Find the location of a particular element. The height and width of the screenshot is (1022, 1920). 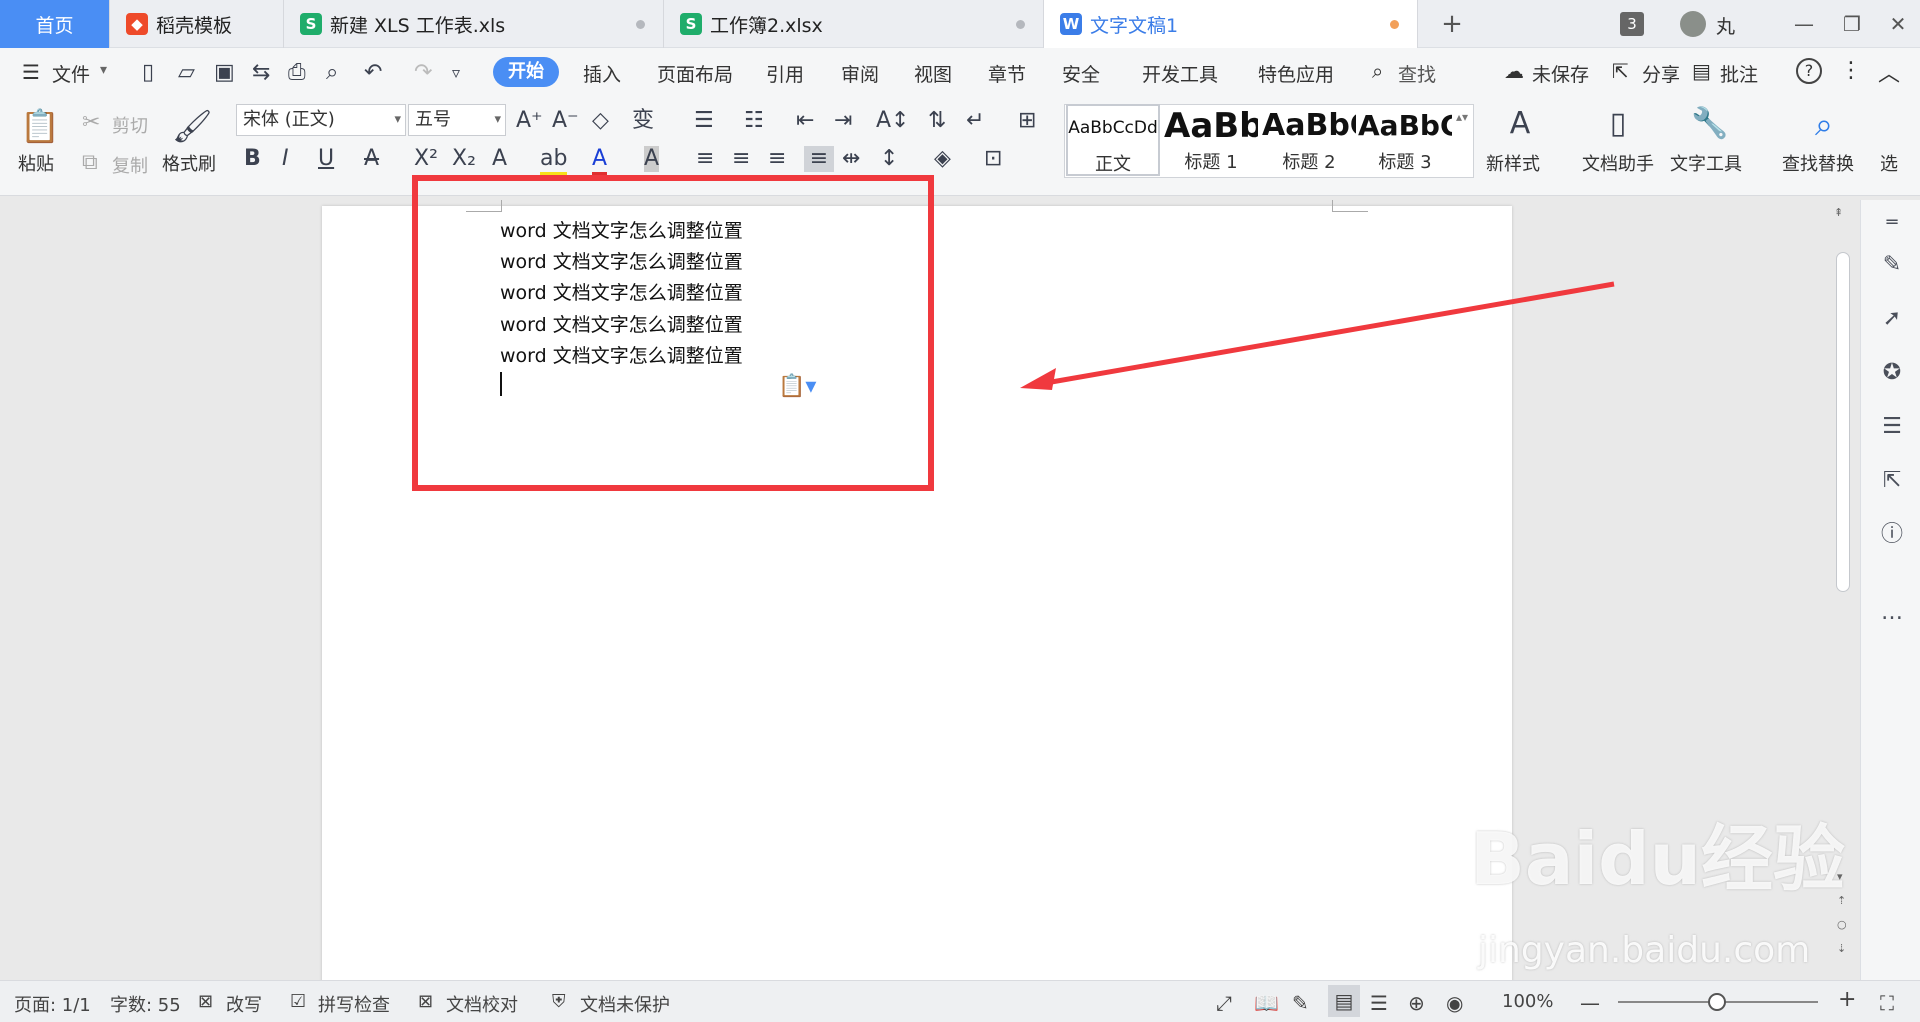

protection-status: 文档未保护 is located at coordinates (625, 1004).